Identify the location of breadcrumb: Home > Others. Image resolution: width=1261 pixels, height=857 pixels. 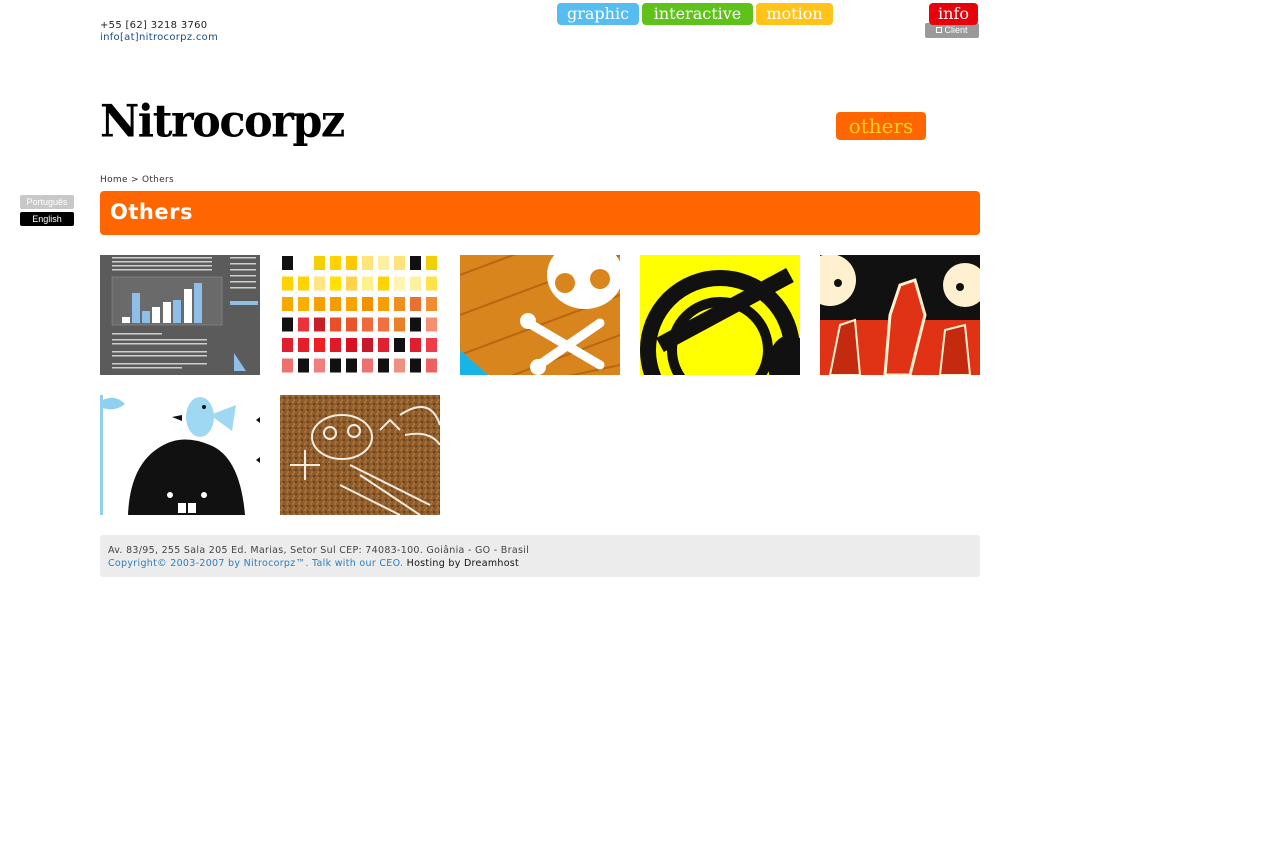
(137, 180).